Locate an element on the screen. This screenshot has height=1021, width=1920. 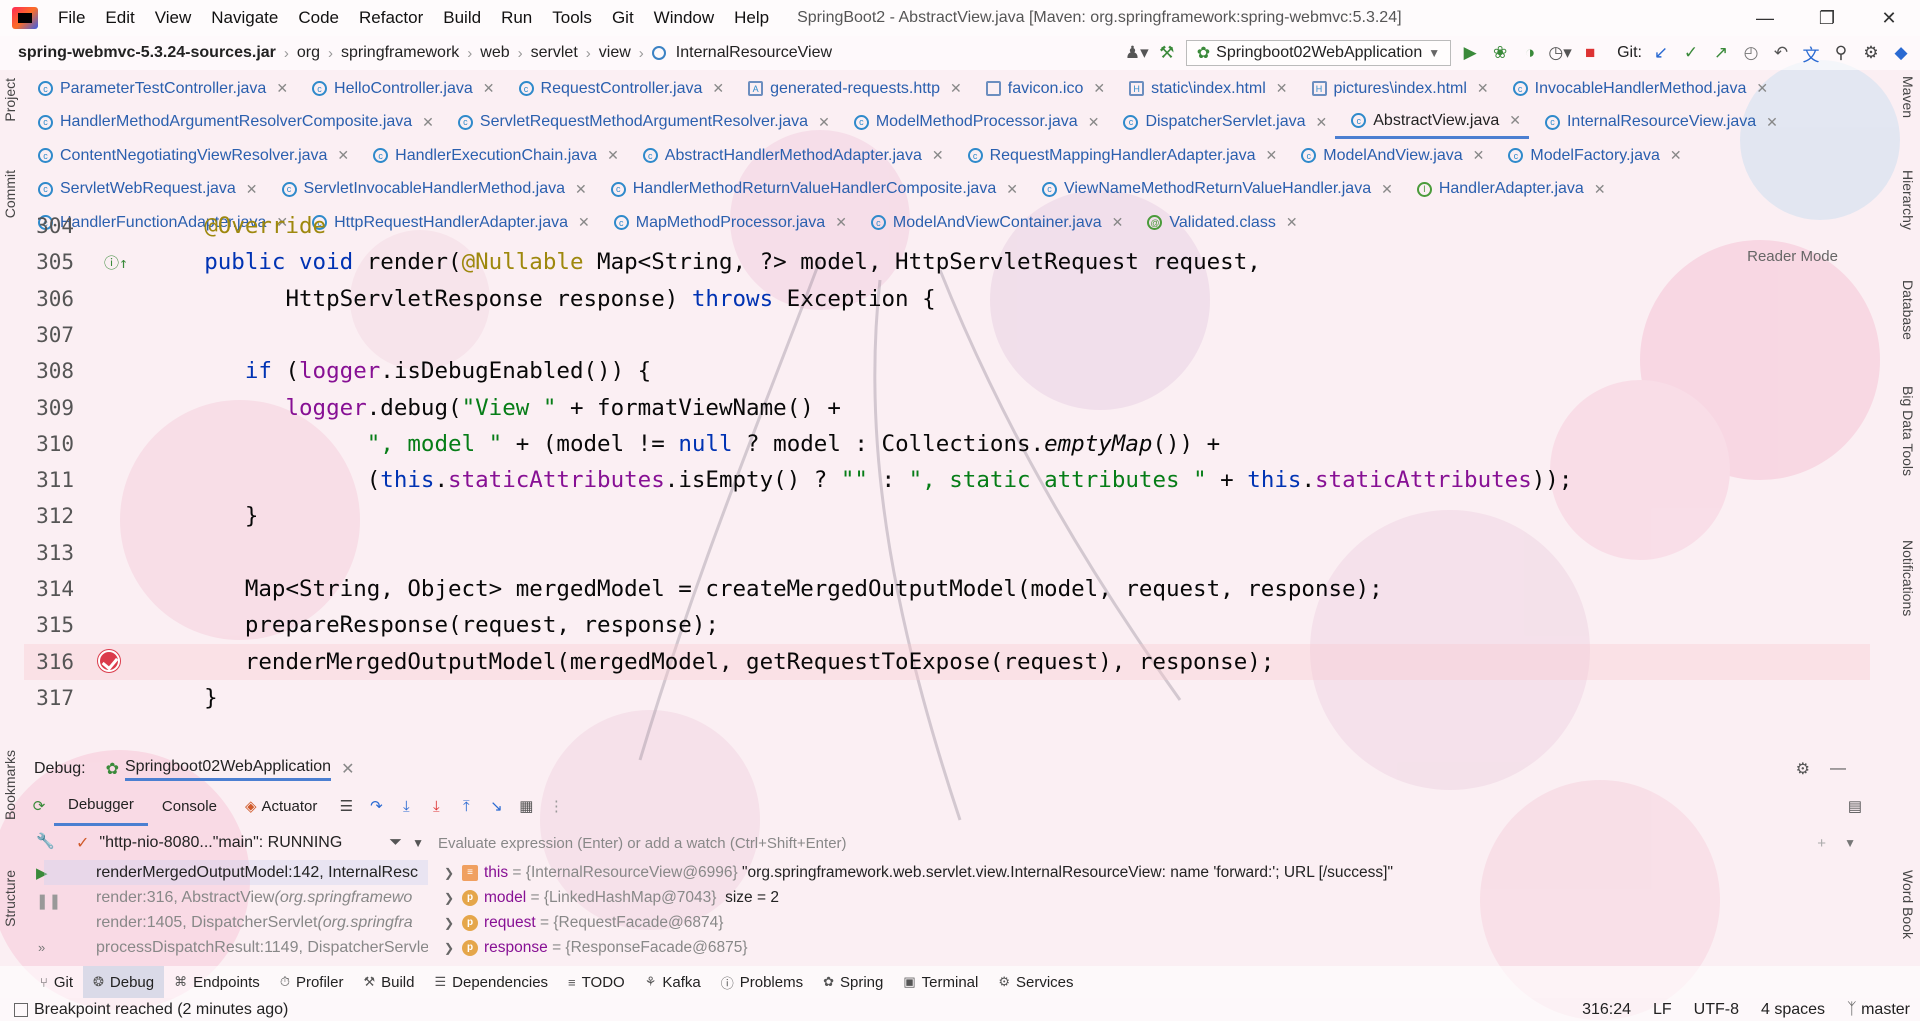
menu-view: View is located at coordinates (173, 18).